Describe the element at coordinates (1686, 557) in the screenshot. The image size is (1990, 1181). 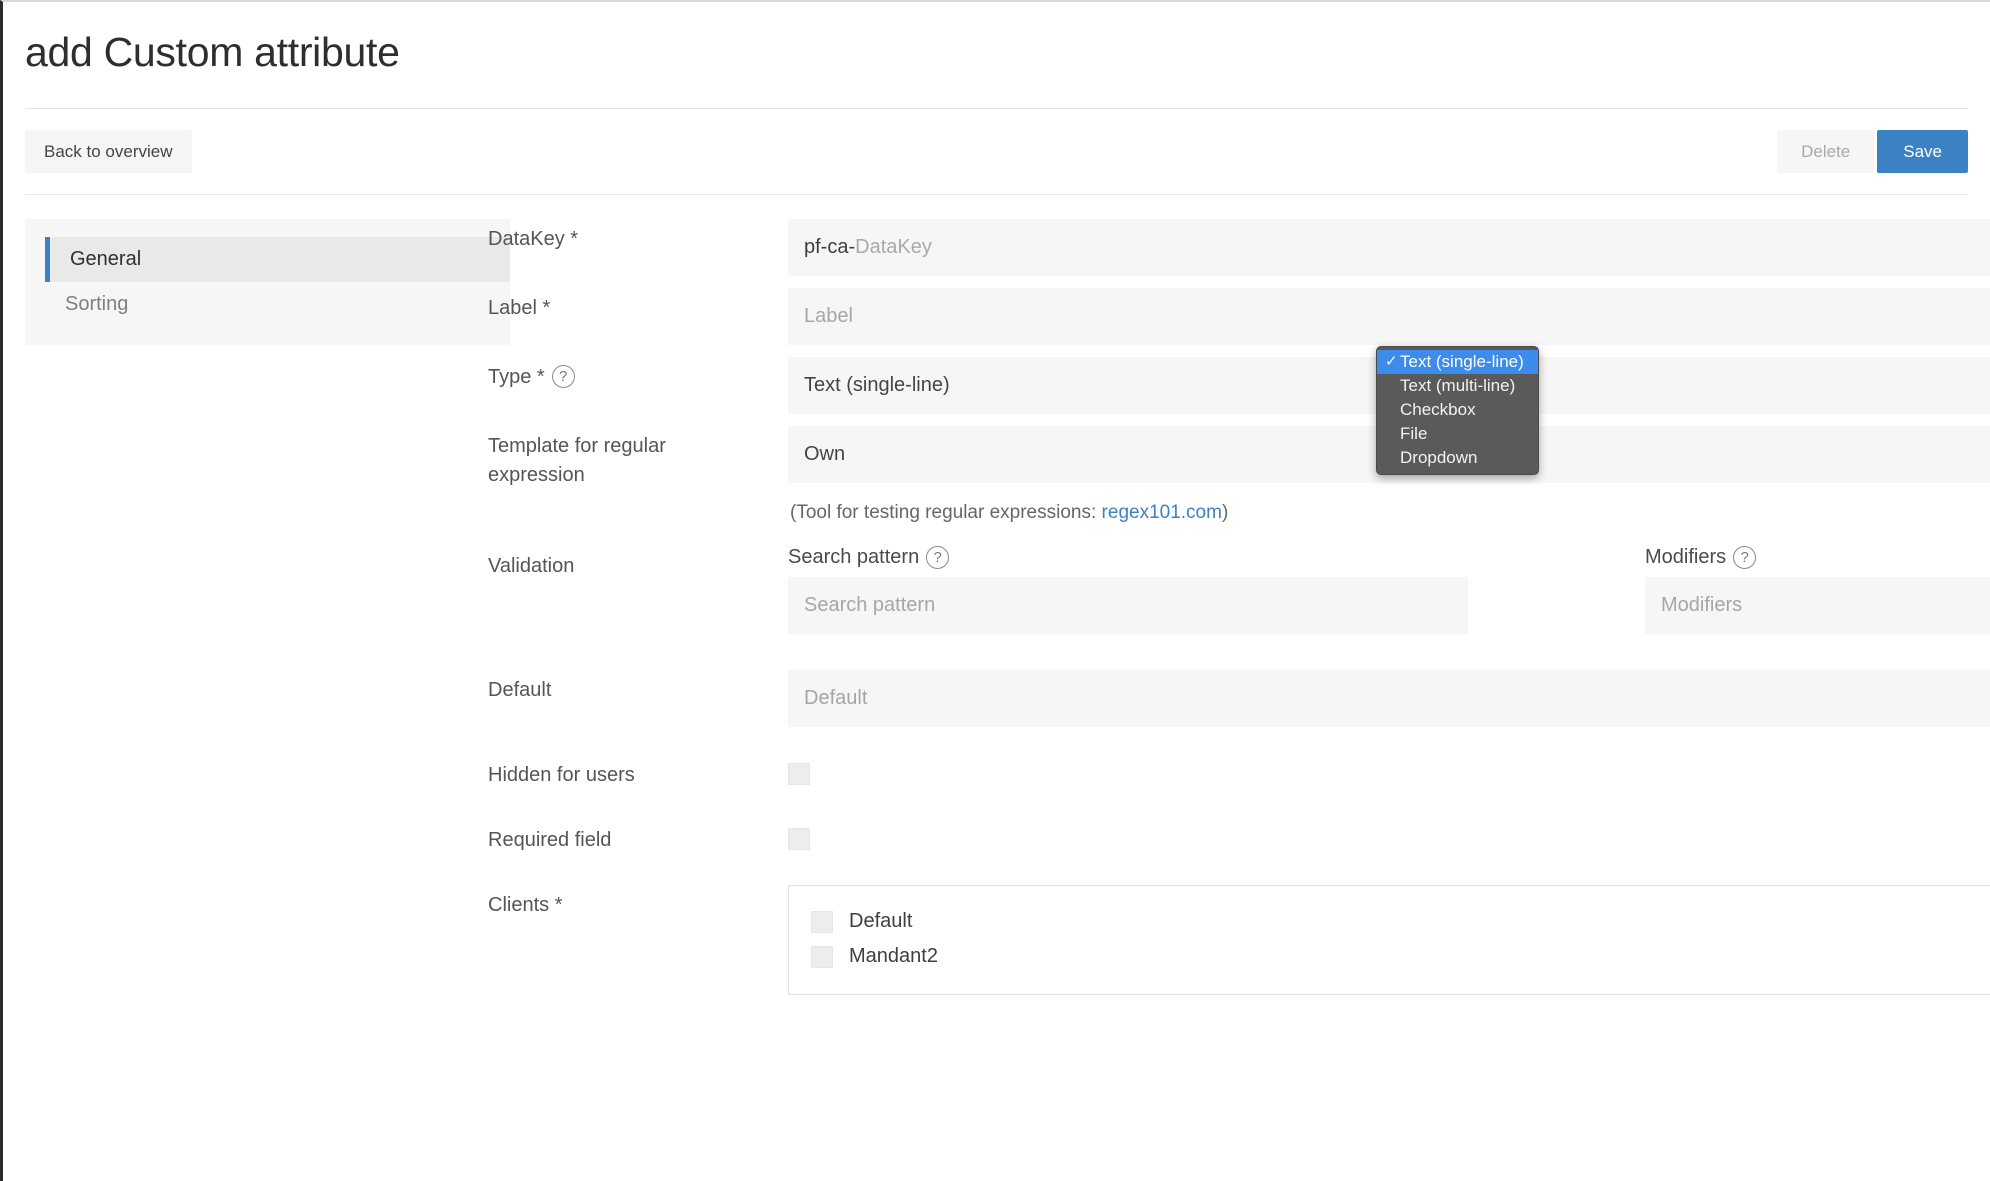
I see `modifiers-label-text: Modifiers` at that location.